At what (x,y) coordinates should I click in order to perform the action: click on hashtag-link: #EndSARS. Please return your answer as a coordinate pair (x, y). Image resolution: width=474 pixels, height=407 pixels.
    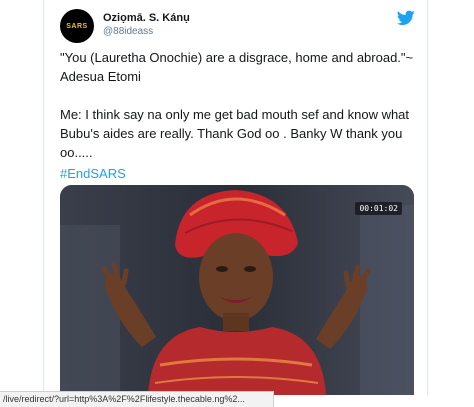
    Looking at the image, I should click on (93, 173).